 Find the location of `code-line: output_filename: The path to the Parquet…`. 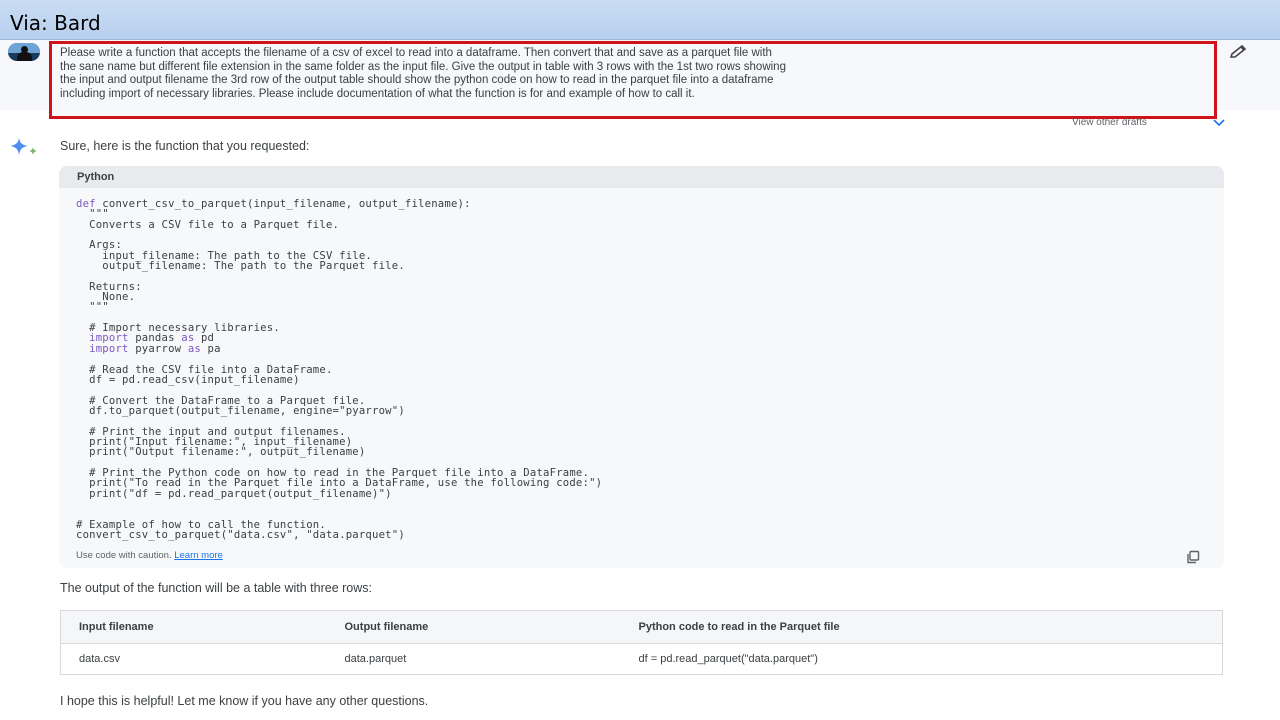

code-line: output_filename: The path to the Parquet… is located at coordinates (240, 266).